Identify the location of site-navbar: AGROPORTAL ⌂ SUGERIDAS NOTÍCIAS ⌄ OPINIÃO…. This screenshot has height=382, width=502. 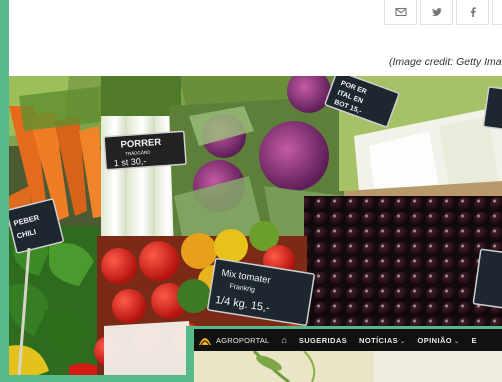
(348, 340).